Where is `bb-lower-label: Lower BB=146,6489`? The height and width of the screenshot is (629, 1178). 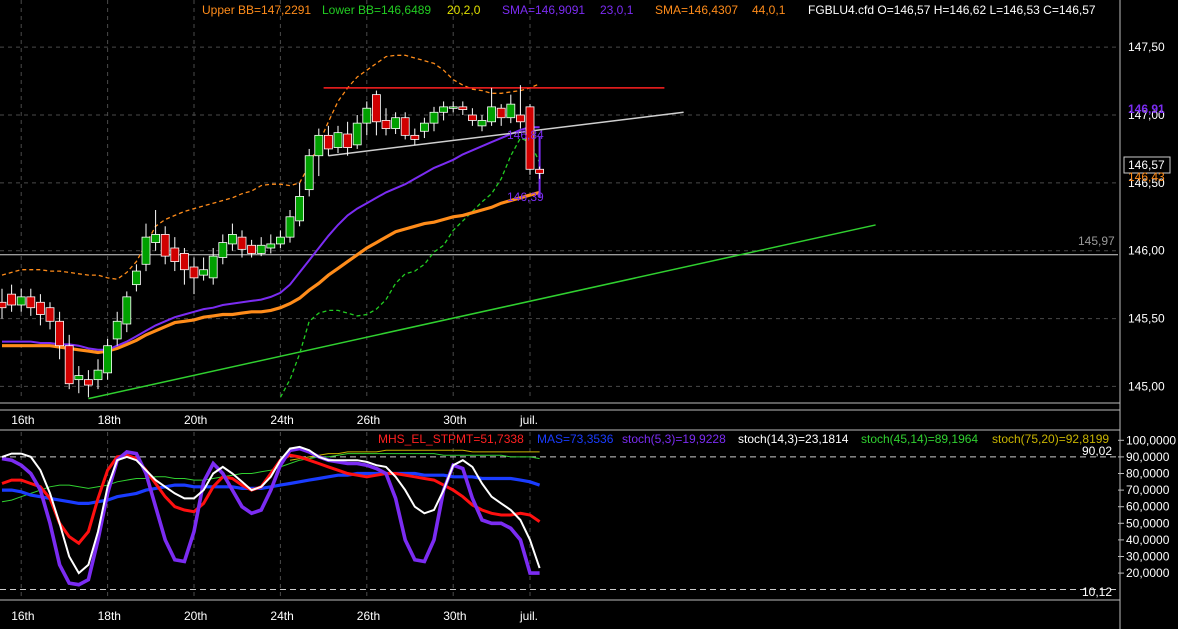
bb-lower-label: Lower BB=146,6489 is located at coordinates (376, 10).